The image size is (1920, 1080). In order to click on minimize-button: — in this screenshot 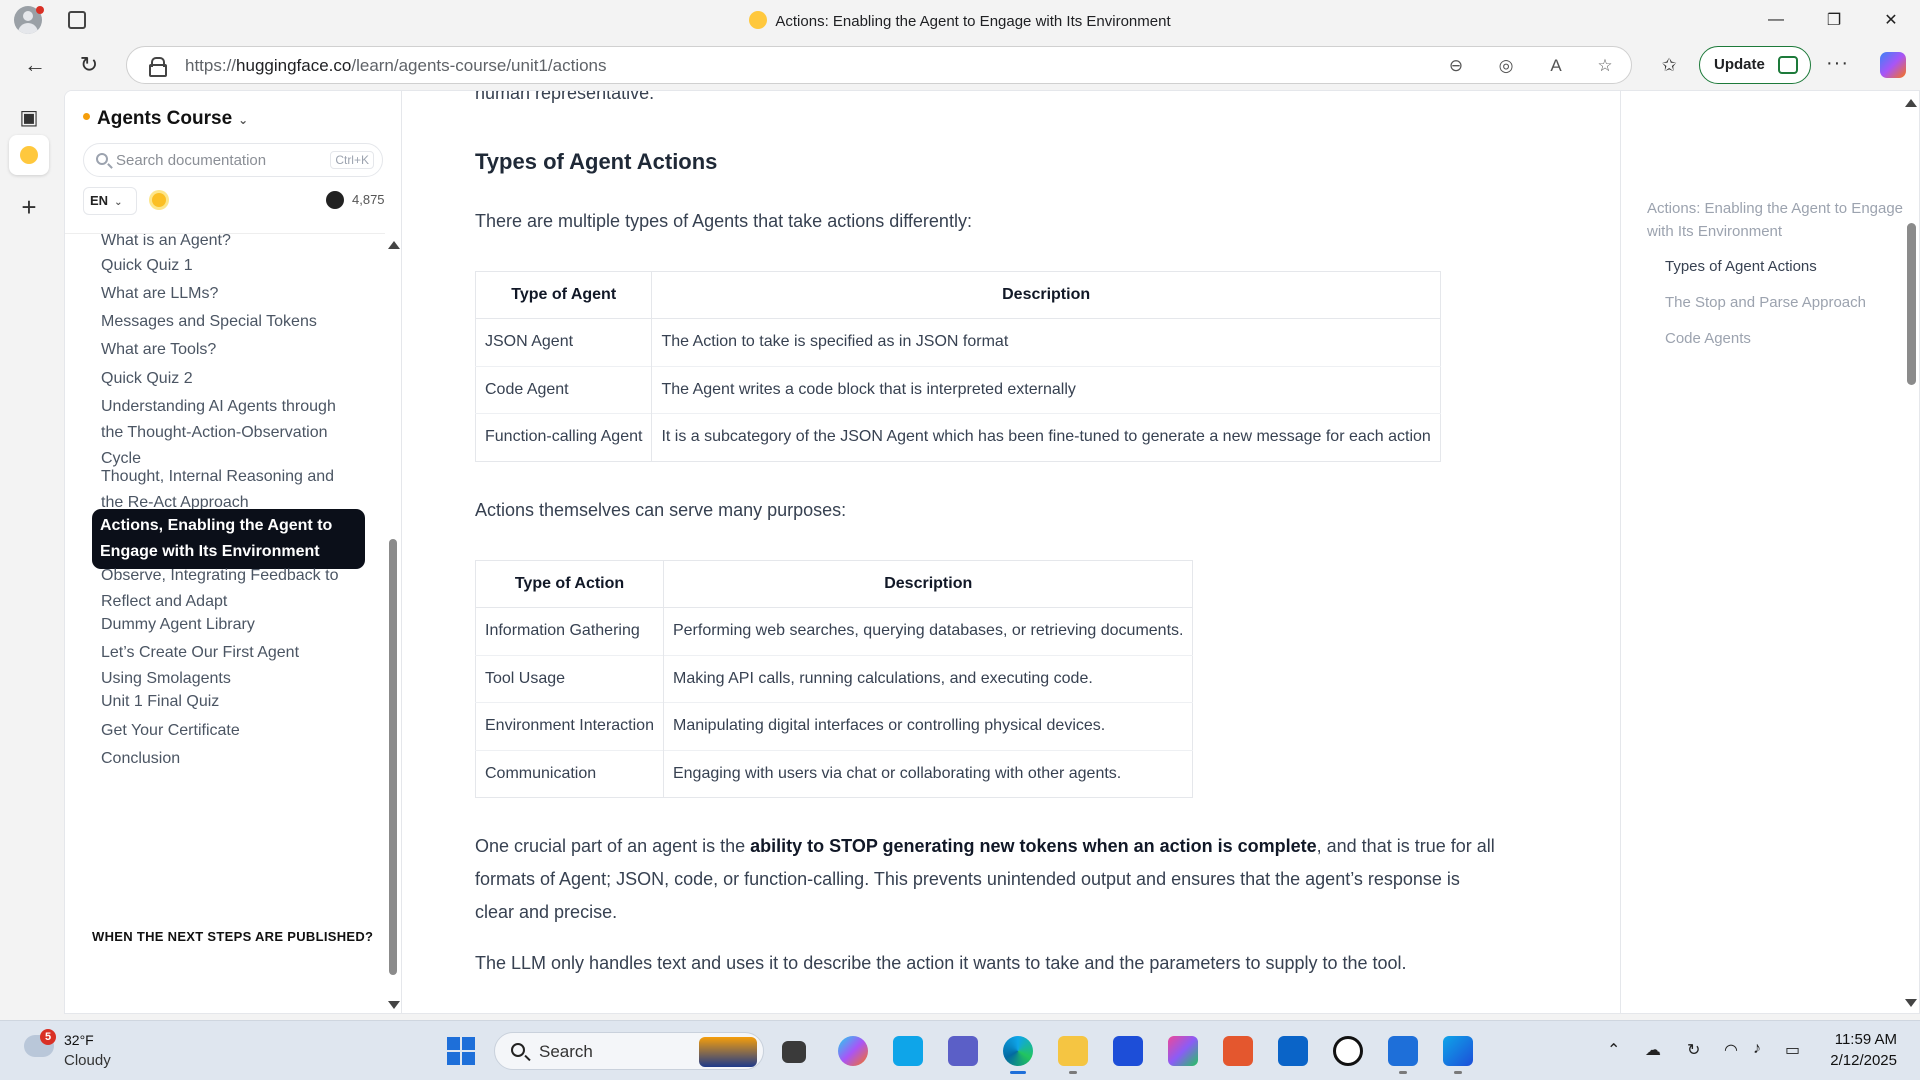, I will do `click(1776, 20)`.